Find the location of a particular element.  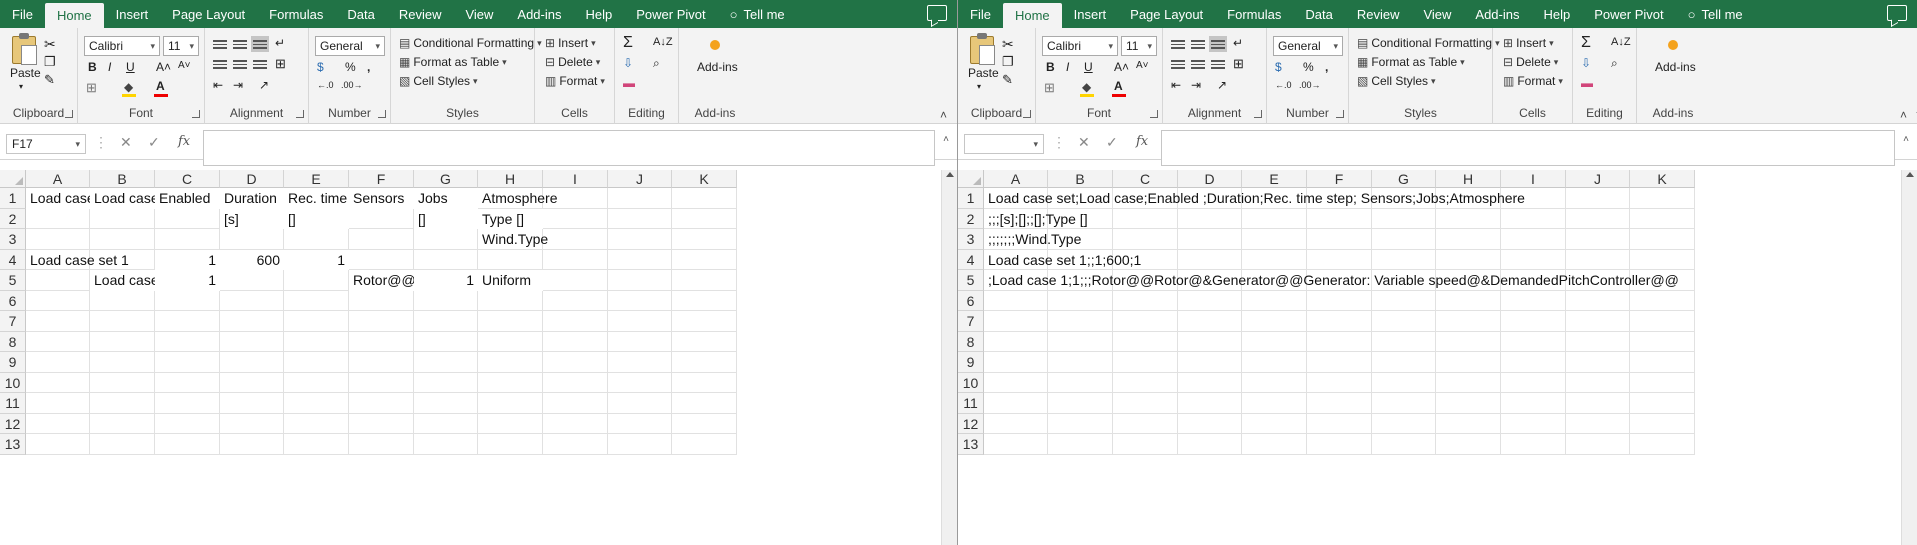

scroll-up-icon is located at coordinates (1910, 174).